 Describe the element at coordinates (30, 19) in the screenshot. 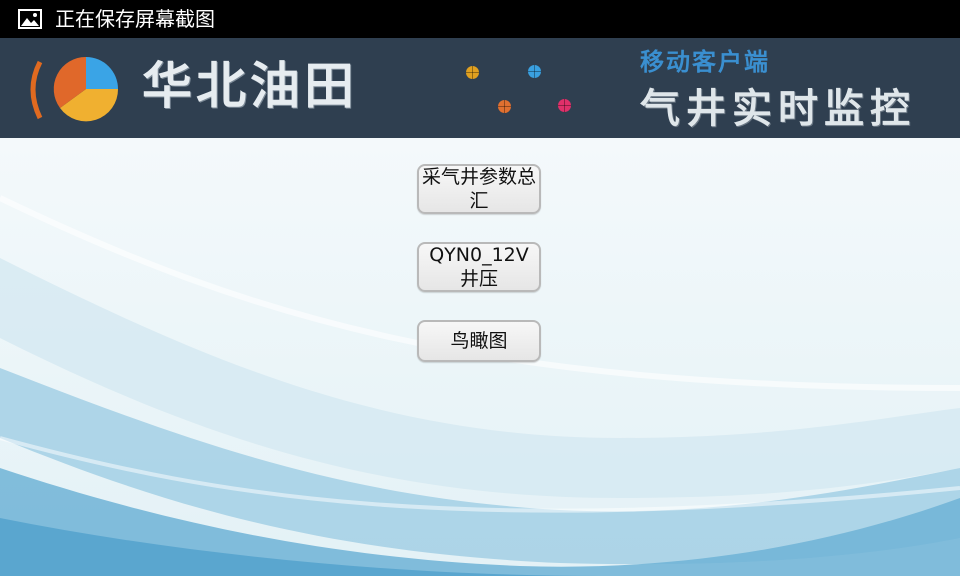

I see `image-icon` at that location.